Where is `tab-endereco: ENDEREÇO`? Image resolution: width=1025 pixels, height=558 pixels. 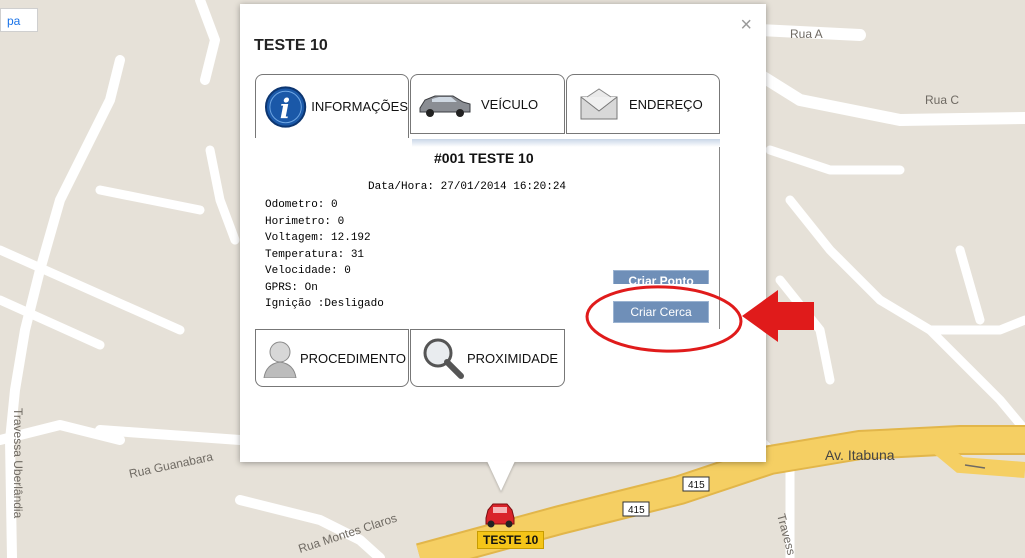 tab-endereco: ENDEREÇO is located at coordinates (643, 104).